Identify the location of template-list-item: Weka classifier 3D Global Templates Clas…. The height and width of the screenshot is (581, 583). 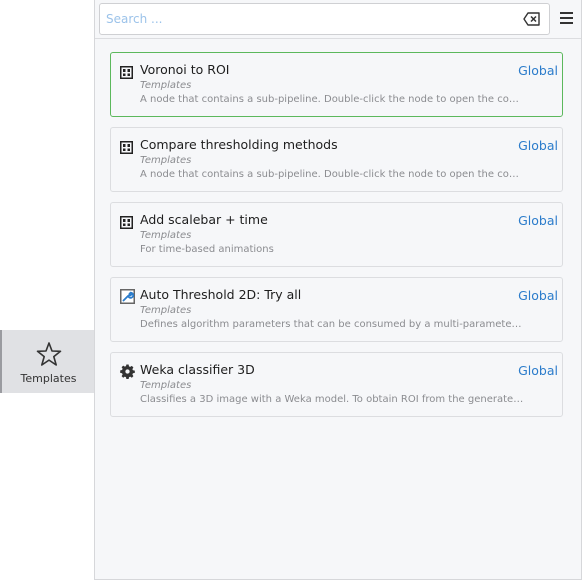
(336, 384).